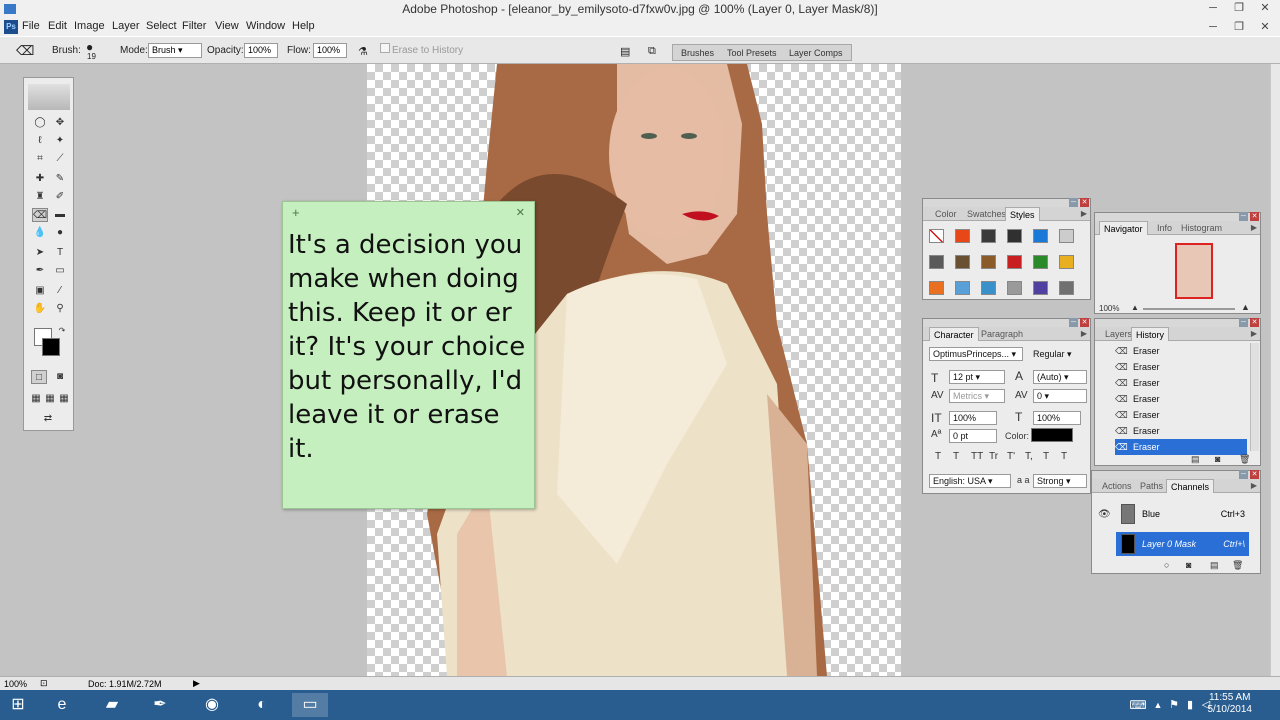 The height and width of the screenshot is (720, 1280). What do you see at coordinates (973, 418) in the screenshot?
I see `vertical-scale-input: 100%` at bounding box center [973, 418].